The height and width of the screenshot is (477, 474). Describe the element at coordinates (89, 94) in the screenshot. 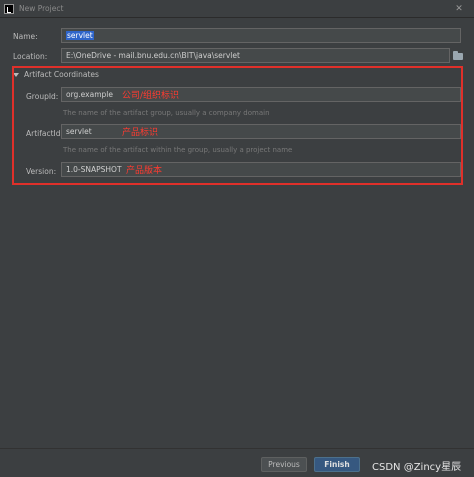

I see `groupid-input-value: org.example` at that location.